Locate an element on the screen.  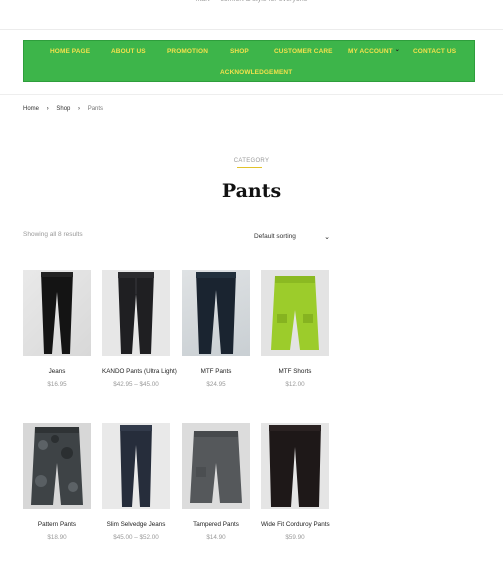
product-name: Jeans is located at coordinates (57, 371).